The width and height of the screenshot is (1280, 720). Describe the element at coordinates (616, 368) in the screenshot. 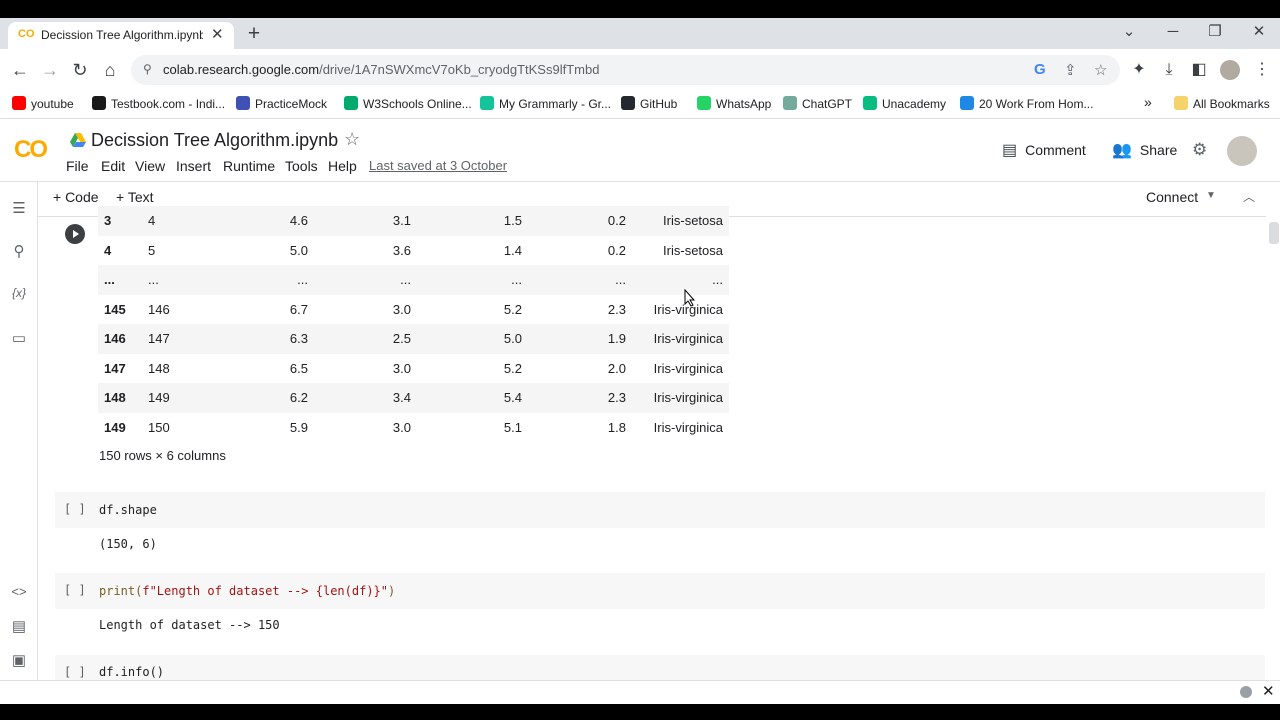

I see `table-cell: 2.0` at that location.